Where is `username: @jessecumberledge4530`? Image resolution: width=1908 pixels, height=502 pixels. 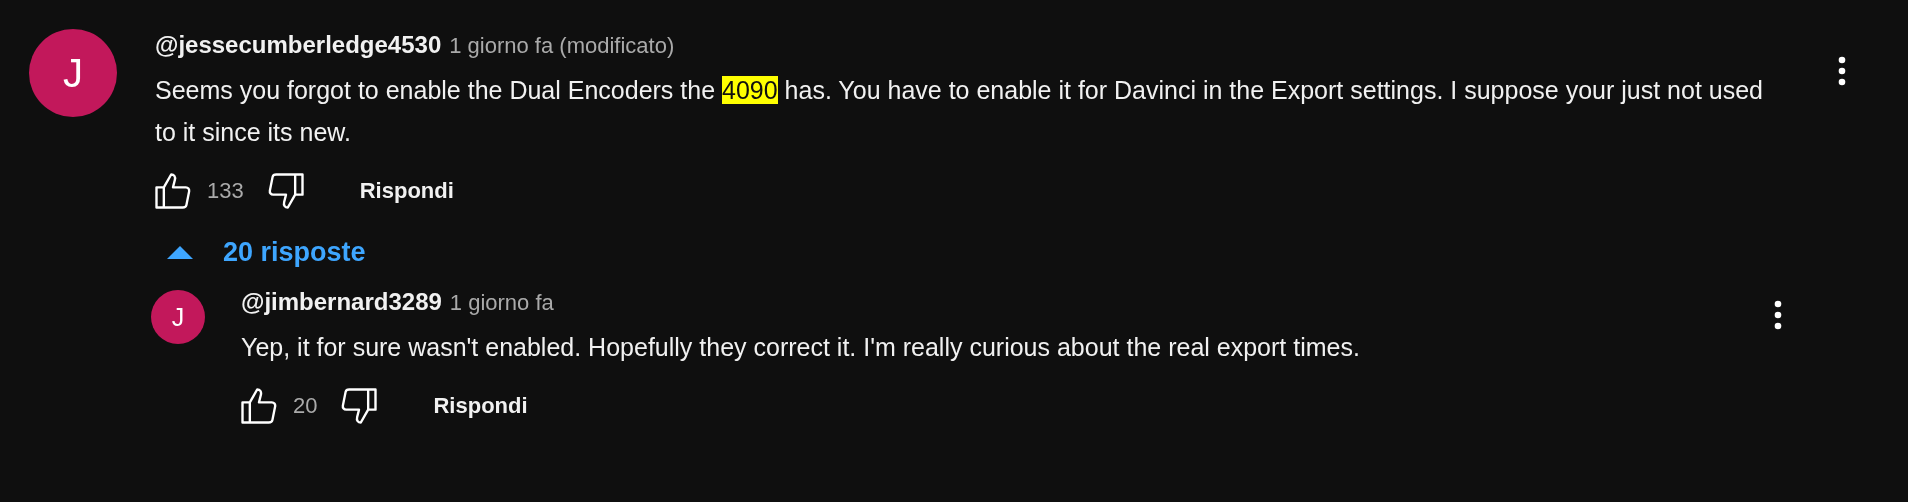
username: @jessecumberledge4530 is located at coordinates (298, 45).